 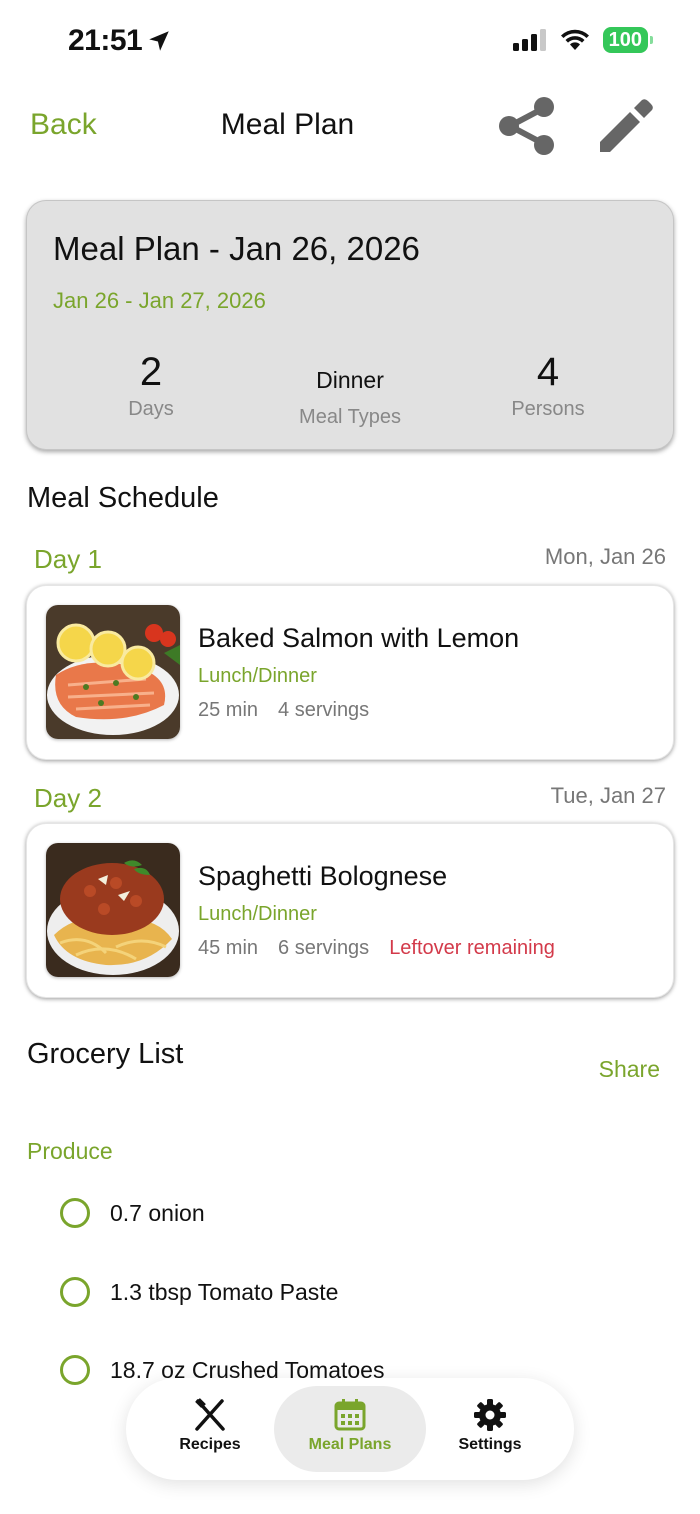 What do you see at coordinates (490, 1444) in the screenshot?
I see `tab-settings-label: Settings` at bounding box center [490, 1444].